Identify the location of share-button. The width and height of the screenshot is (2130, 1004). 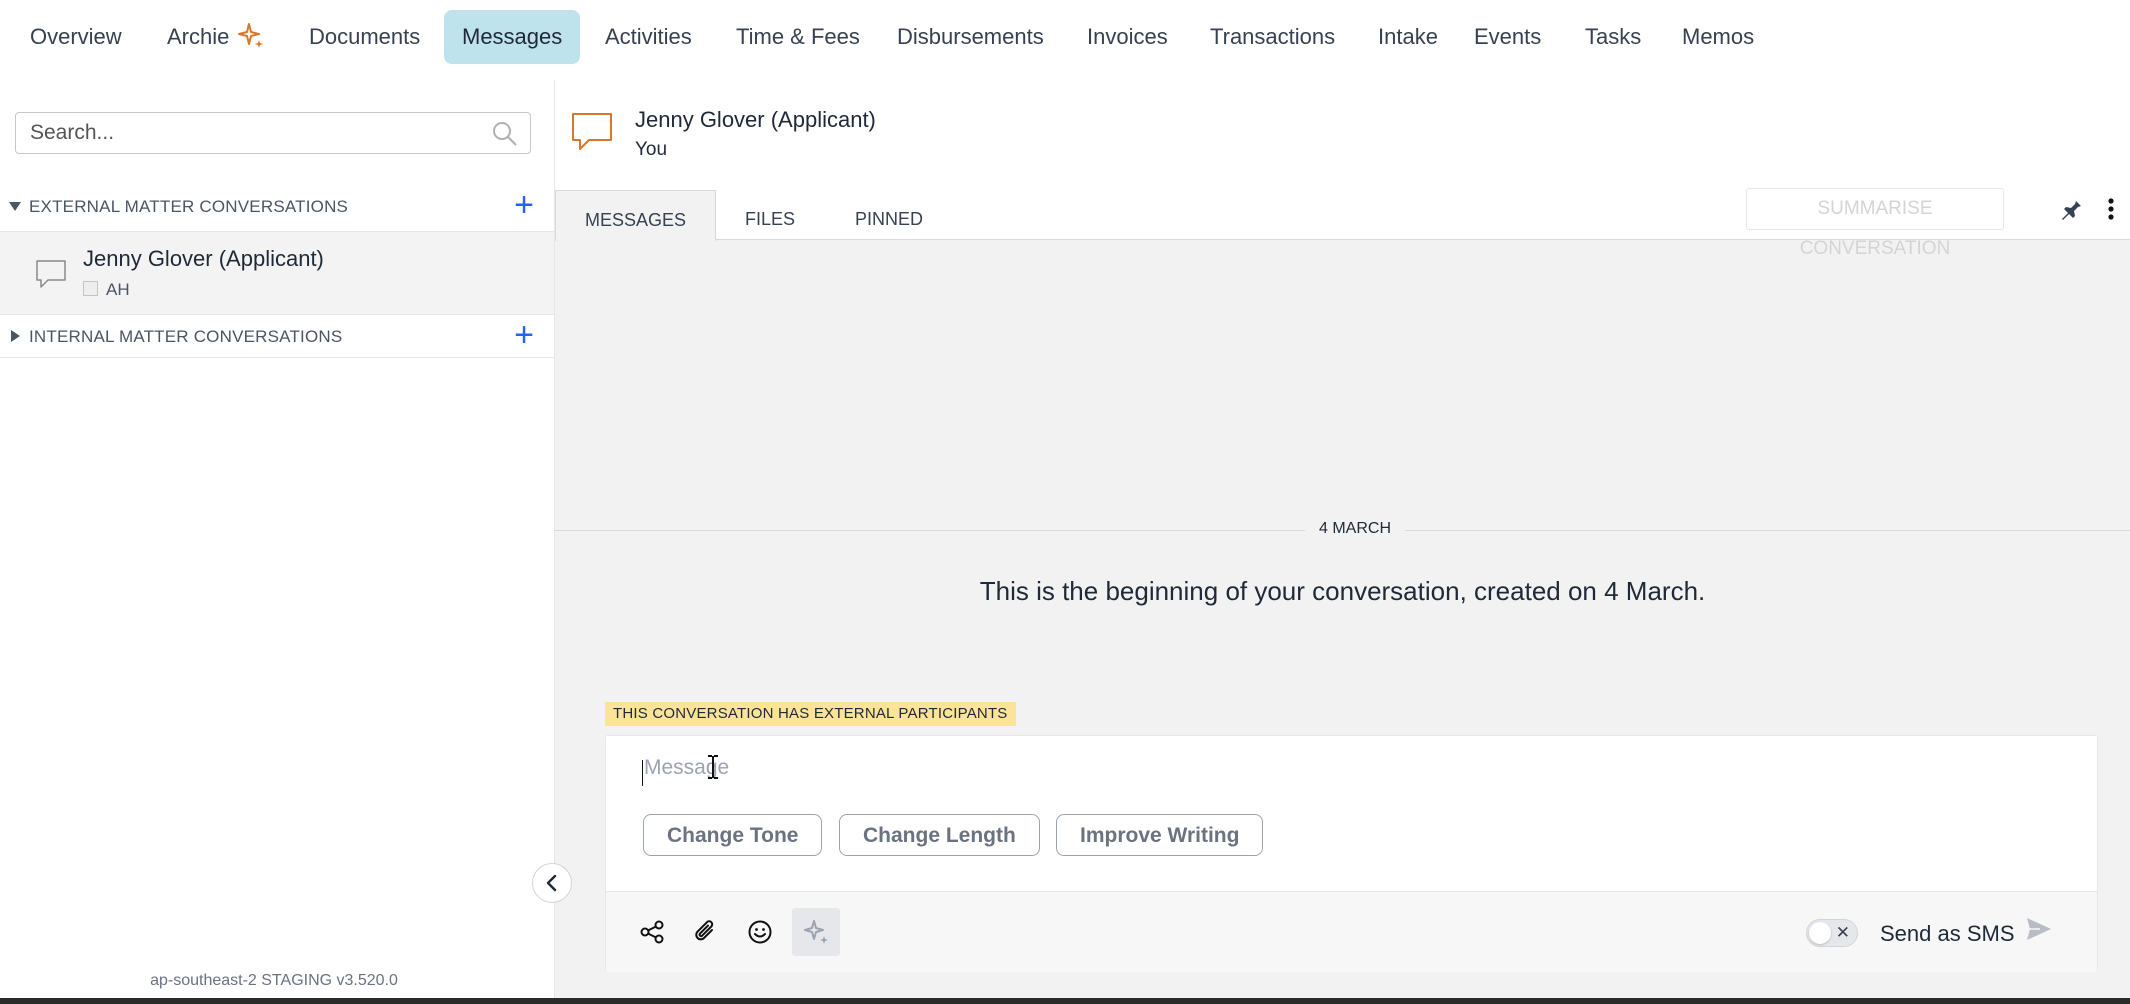
(652, 932).